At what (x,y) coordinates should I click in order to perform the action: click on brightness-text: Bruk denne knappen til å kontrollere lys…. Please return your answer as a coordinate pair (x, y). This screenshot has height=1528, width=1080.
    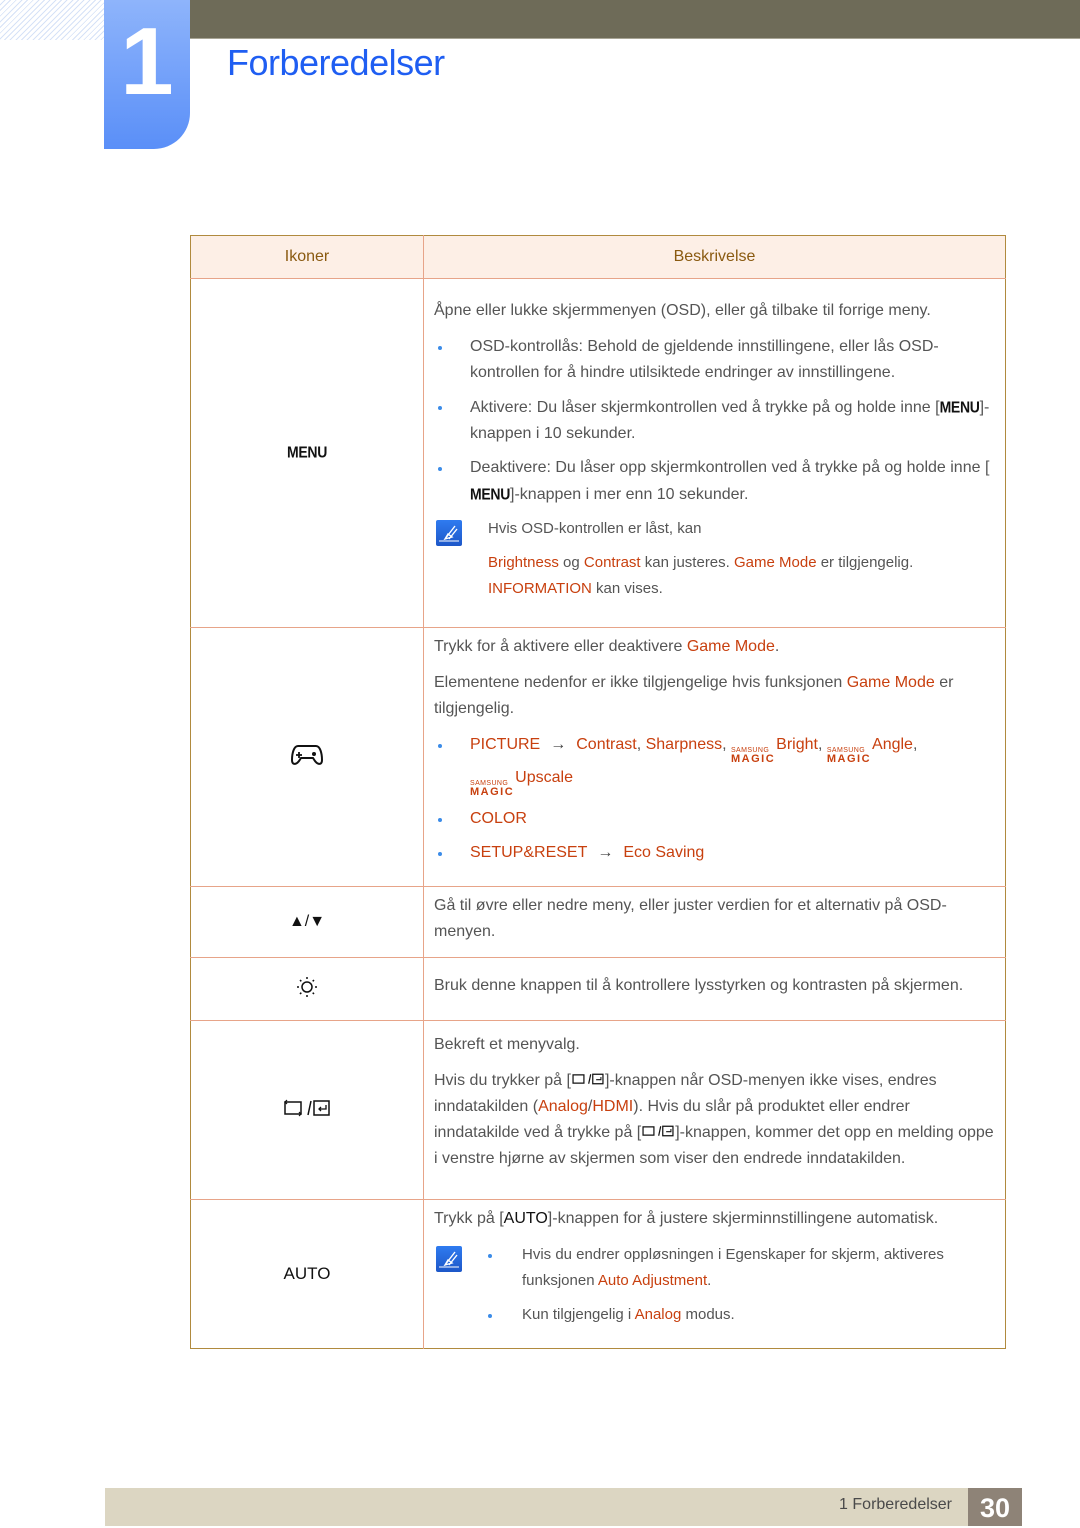
    Looking at the image, I should click on (699, 985).